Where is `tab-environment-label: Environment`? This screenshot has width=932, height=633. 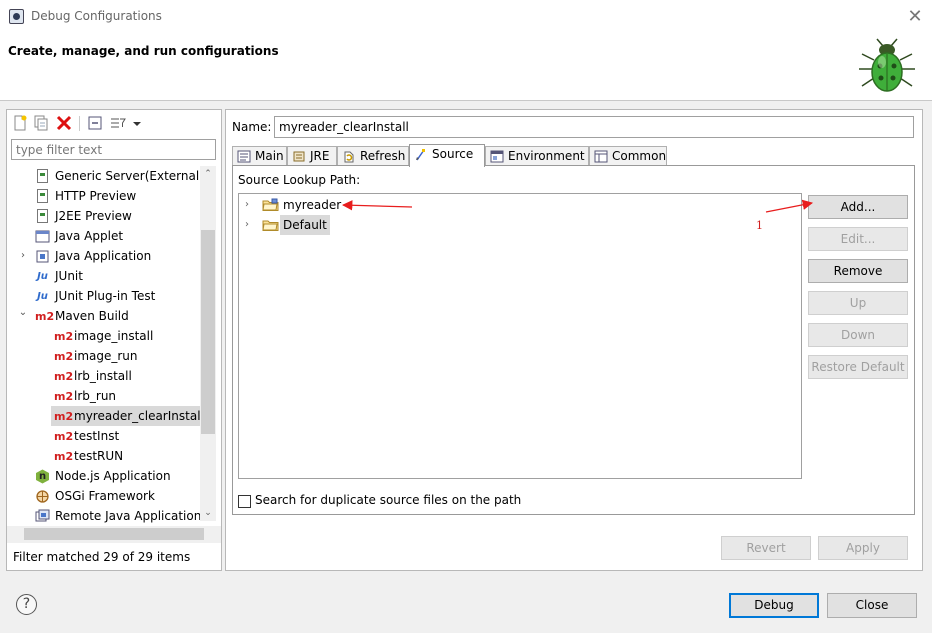
tab-environment-label: Environment is located at coordinates (546, 156).